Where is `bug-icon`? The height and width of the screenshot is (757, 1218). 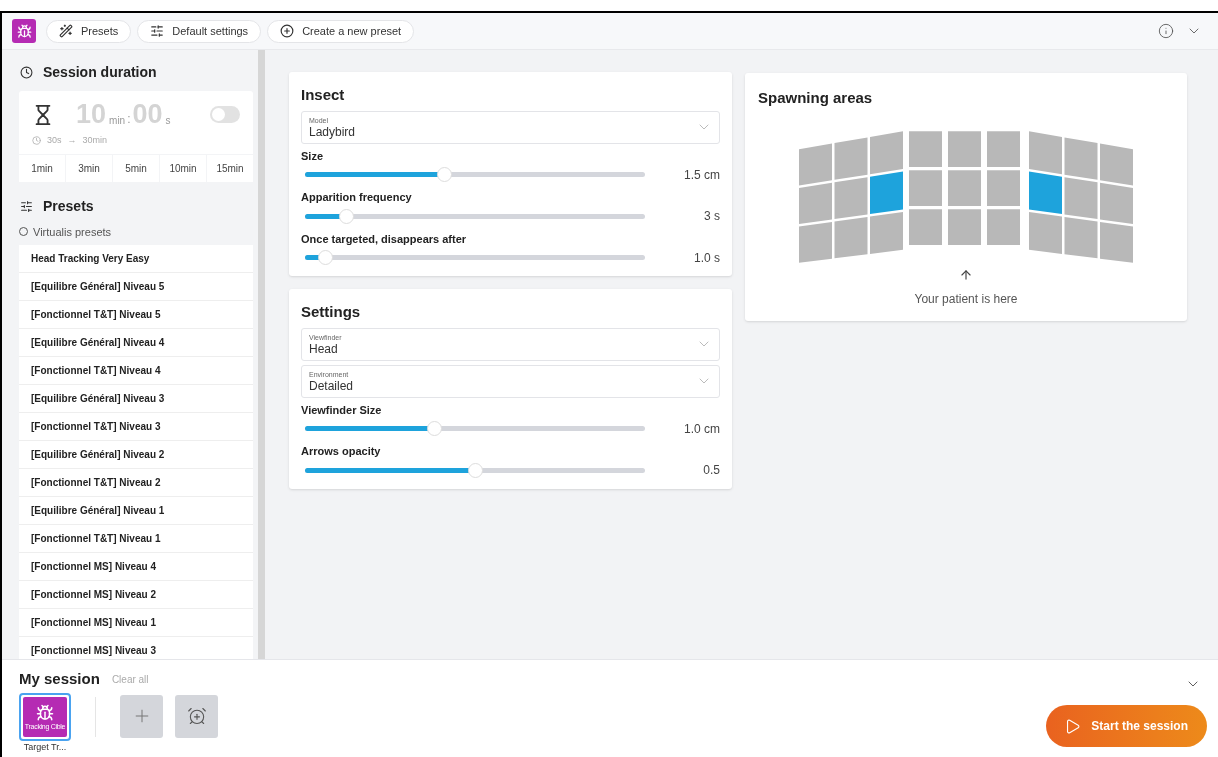 bug-icon is located at coordinates (45, 712).